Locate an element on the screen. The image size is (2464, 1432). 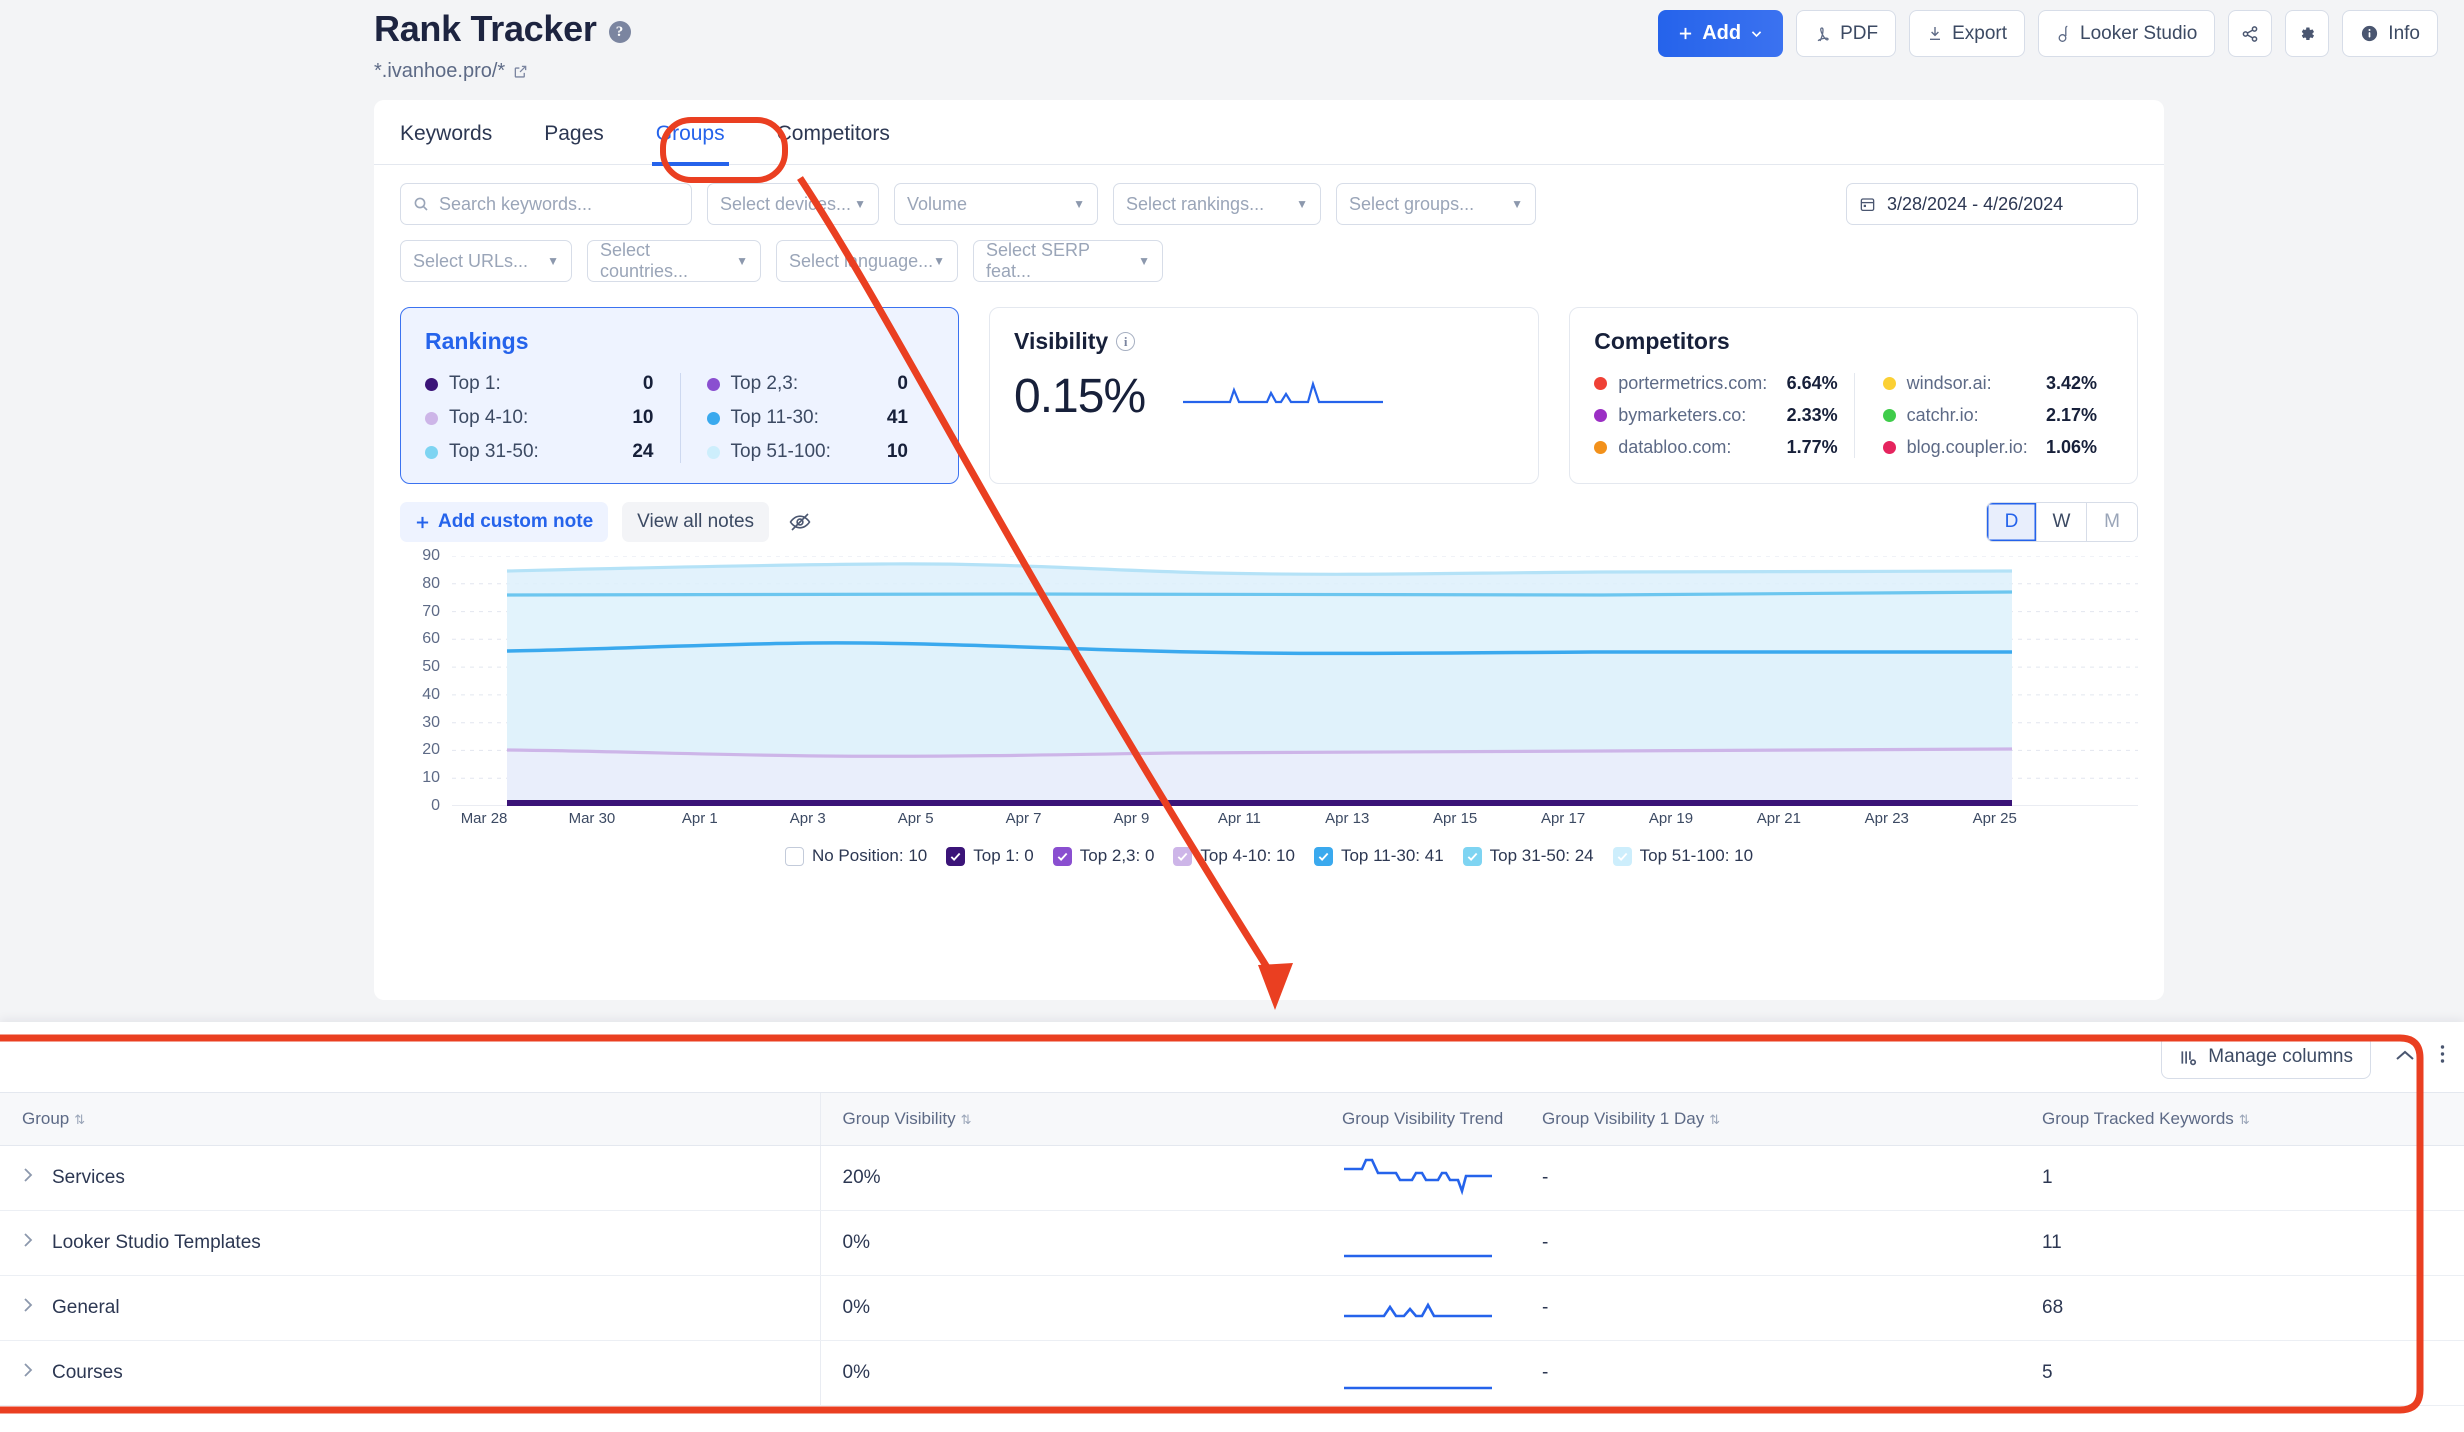
settings-button is located at coordinates (2307, 33).